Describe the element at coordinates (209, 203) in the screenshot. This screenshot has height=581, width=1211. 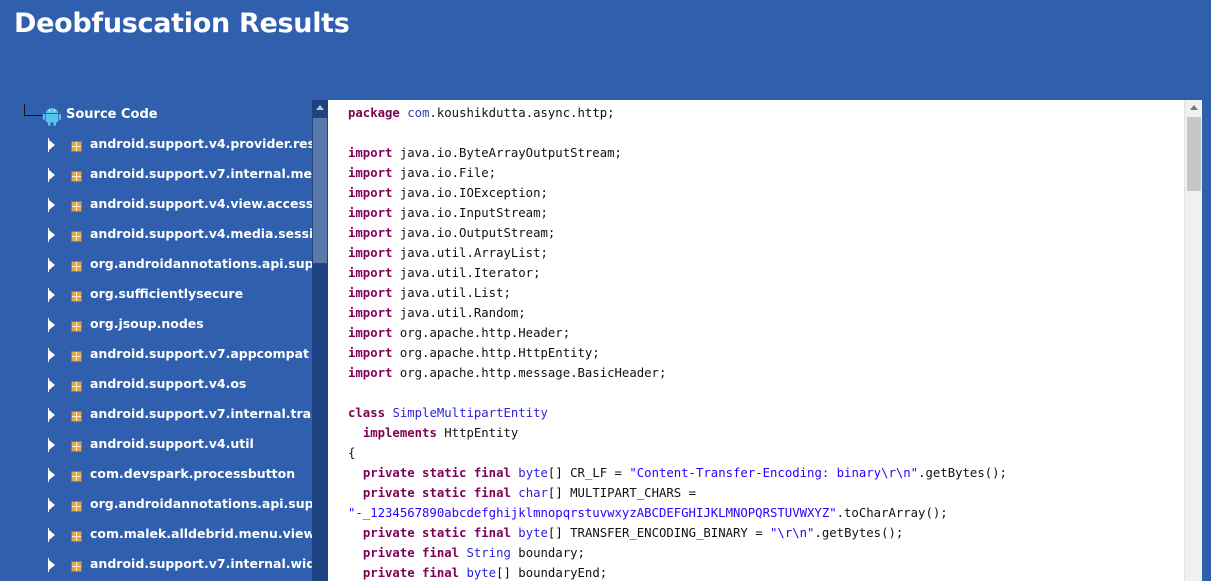
I see `tree-item-label: android.support.v4.view.accessibility` at that location.